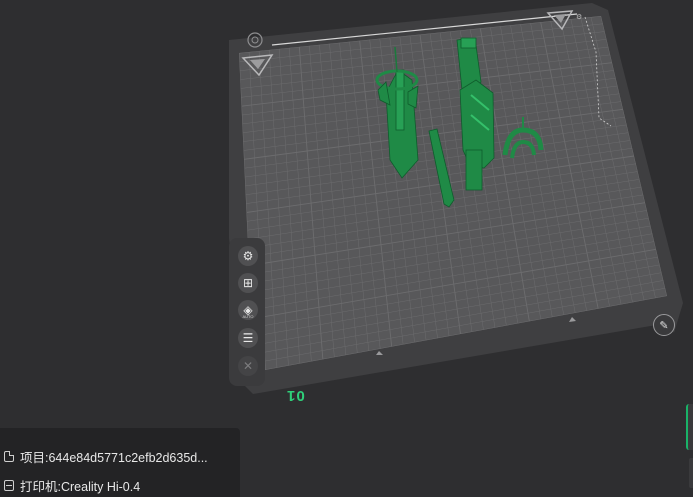  Describe the element at coordinates (248, 256) in the screenshot. I see `settings-icon: ⚙` at that location.